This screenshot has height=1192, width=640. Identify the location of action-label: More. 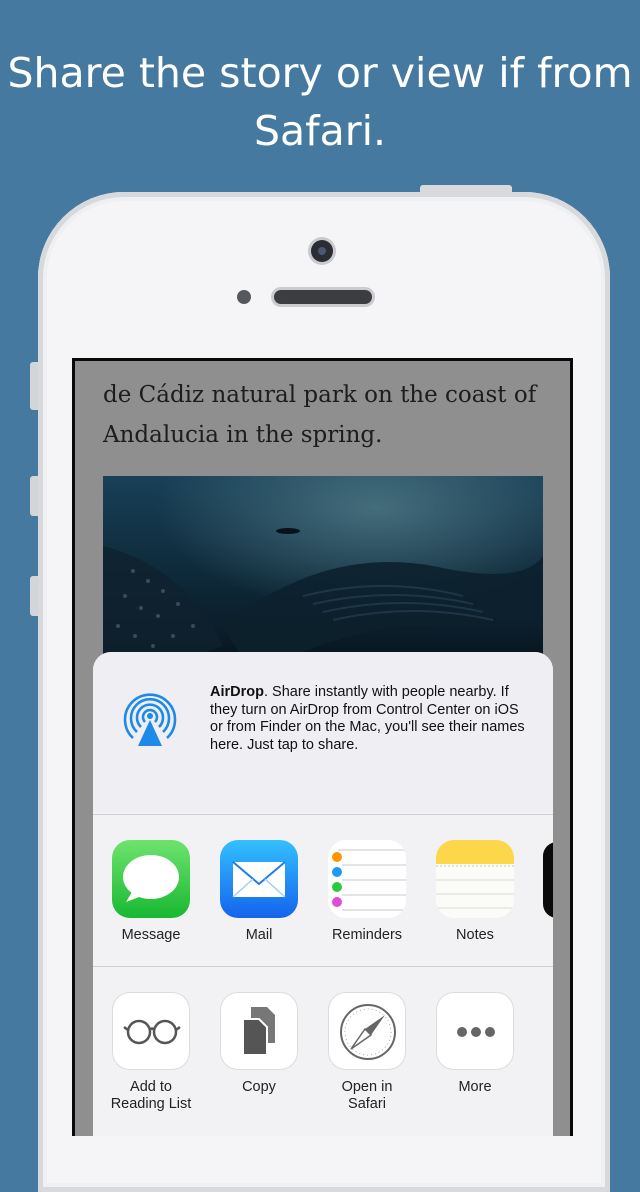
(475, 1087).